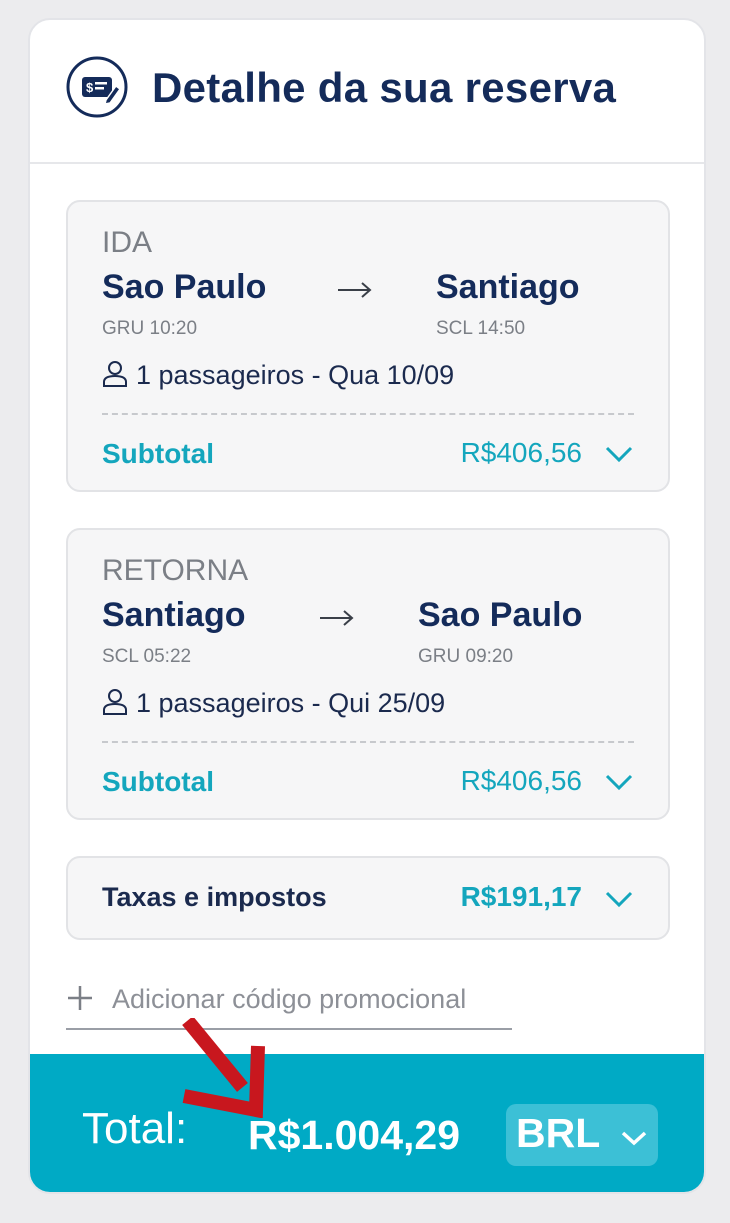 Image resolution: width=730 pixels, height=1223 pixels. Describe the element at coordinates (147, 656) in the screenshot. I see `origin-code-time: SCL 05:22` at that location.